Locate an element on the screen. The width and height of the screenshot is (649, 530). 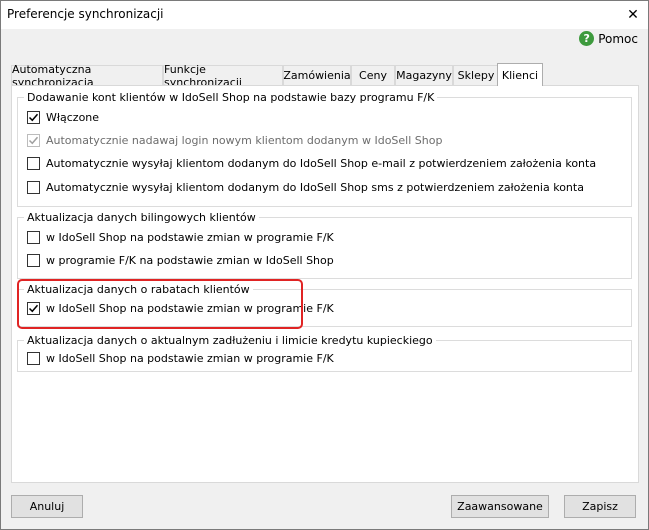
tab-auto-sync: Automatyczna synchronizacja is located at coordinates (87, 76).